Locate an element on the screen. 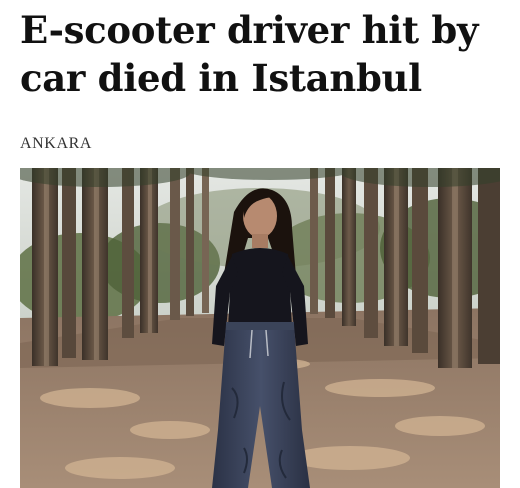 The height and width of the screenshot is (488, 520). shirt is located at coordinates (260, 288).